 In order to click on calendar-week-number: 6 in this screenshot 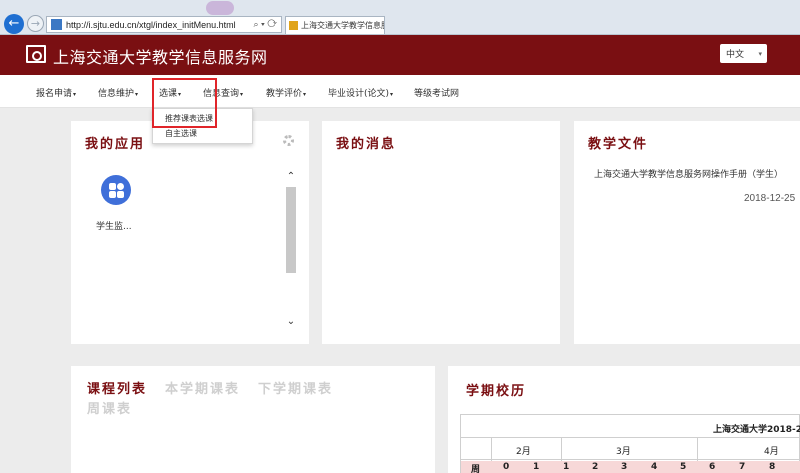, I will do `click(712, 467)`.